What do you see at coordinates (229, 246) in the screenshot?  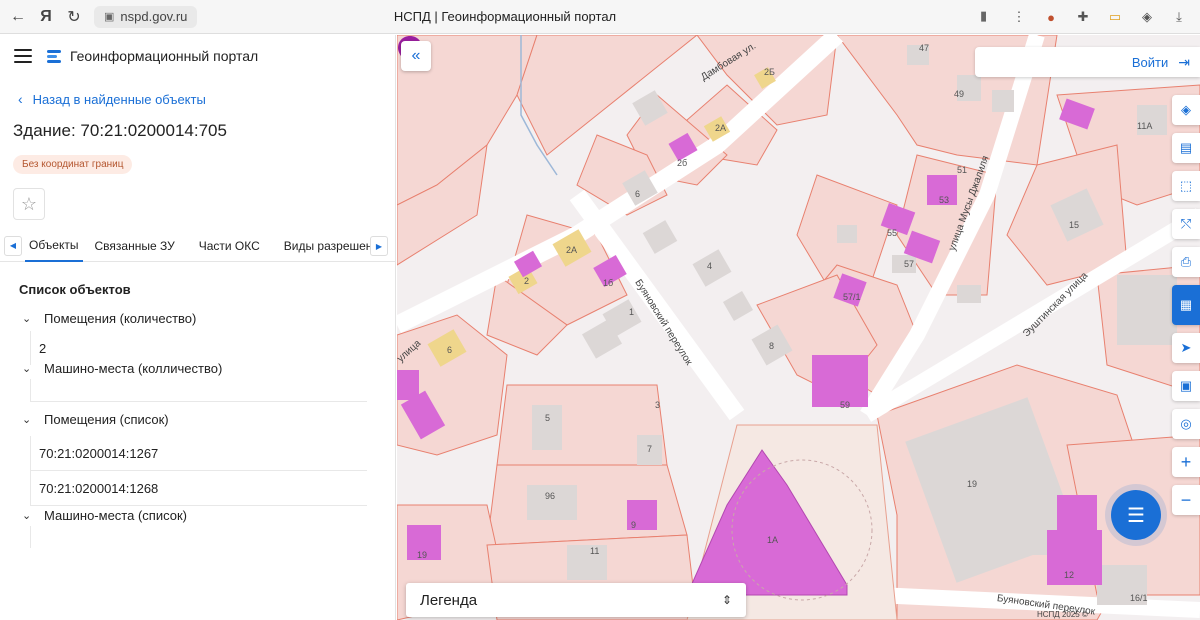 I see `tab-building-parts: Части ОКС` at bounding box center [229, 246].